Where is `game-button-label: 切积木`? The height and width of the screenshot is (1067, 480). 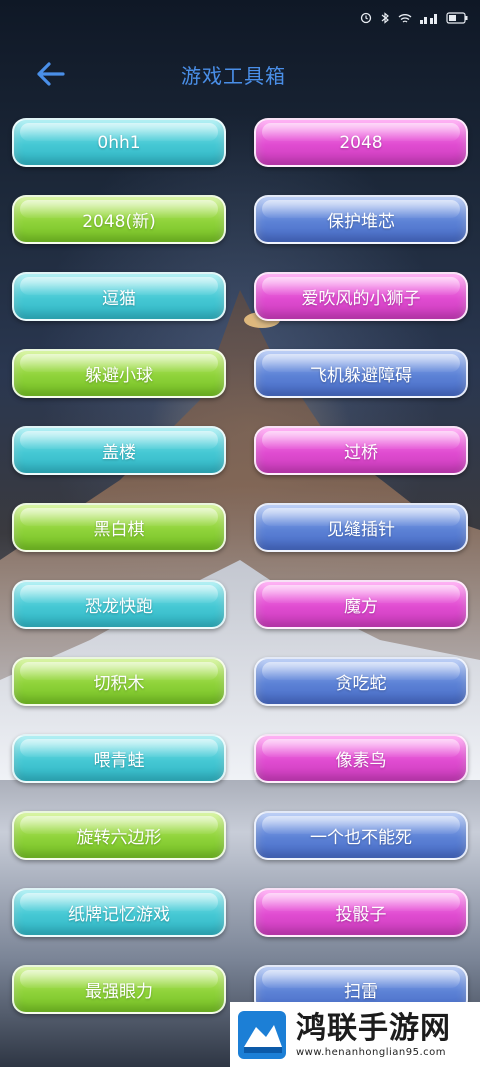 game-button-label: 切积木 is located at coordinates (119, 684).